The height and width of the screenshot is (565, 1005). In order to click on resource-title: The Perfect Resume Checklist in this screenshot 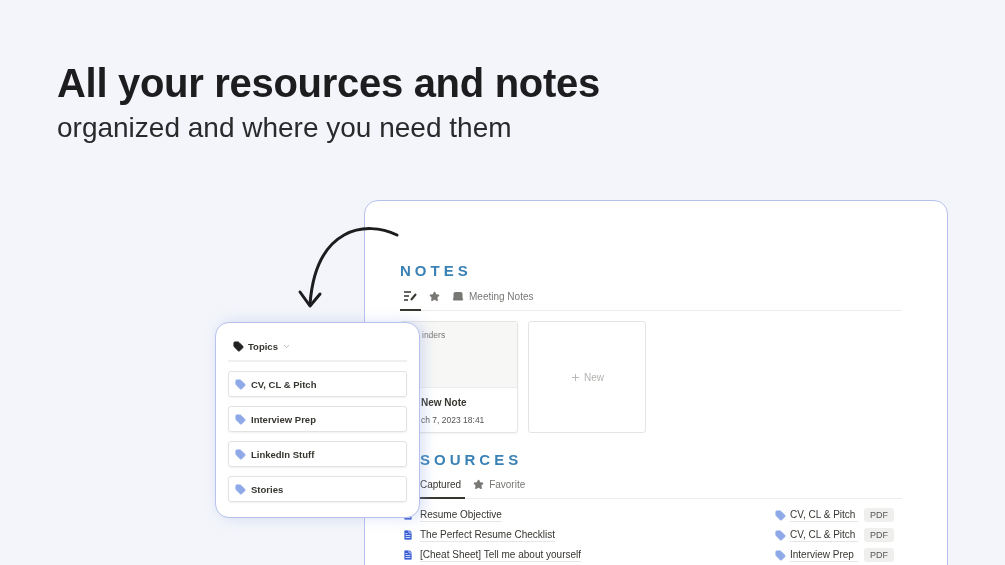, I will do `click(488, 535)`.